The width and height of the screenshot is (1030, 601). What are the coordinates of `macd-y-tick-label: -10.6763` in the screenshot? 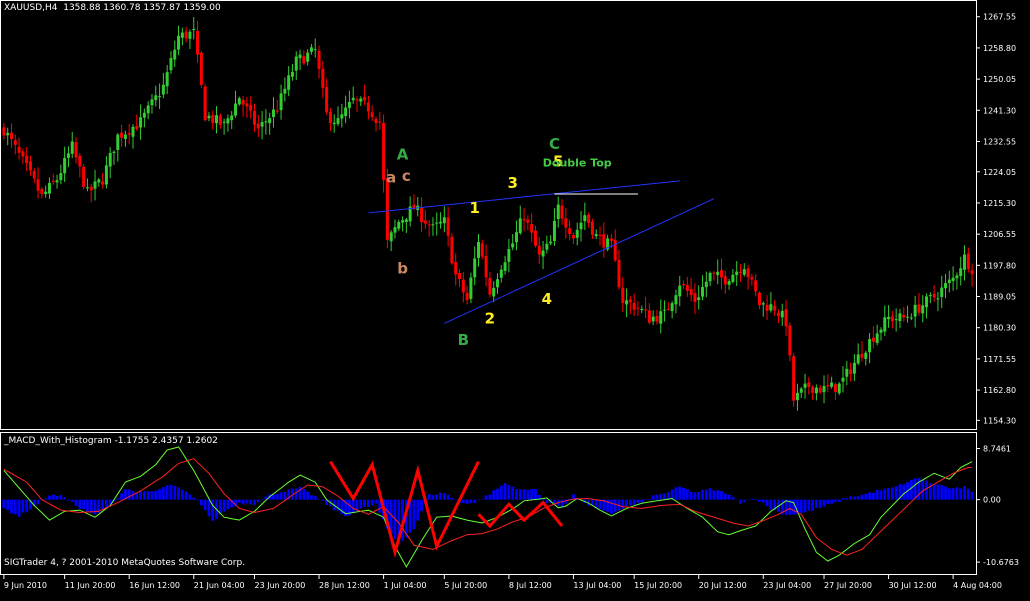 It's located at (1001, 562).